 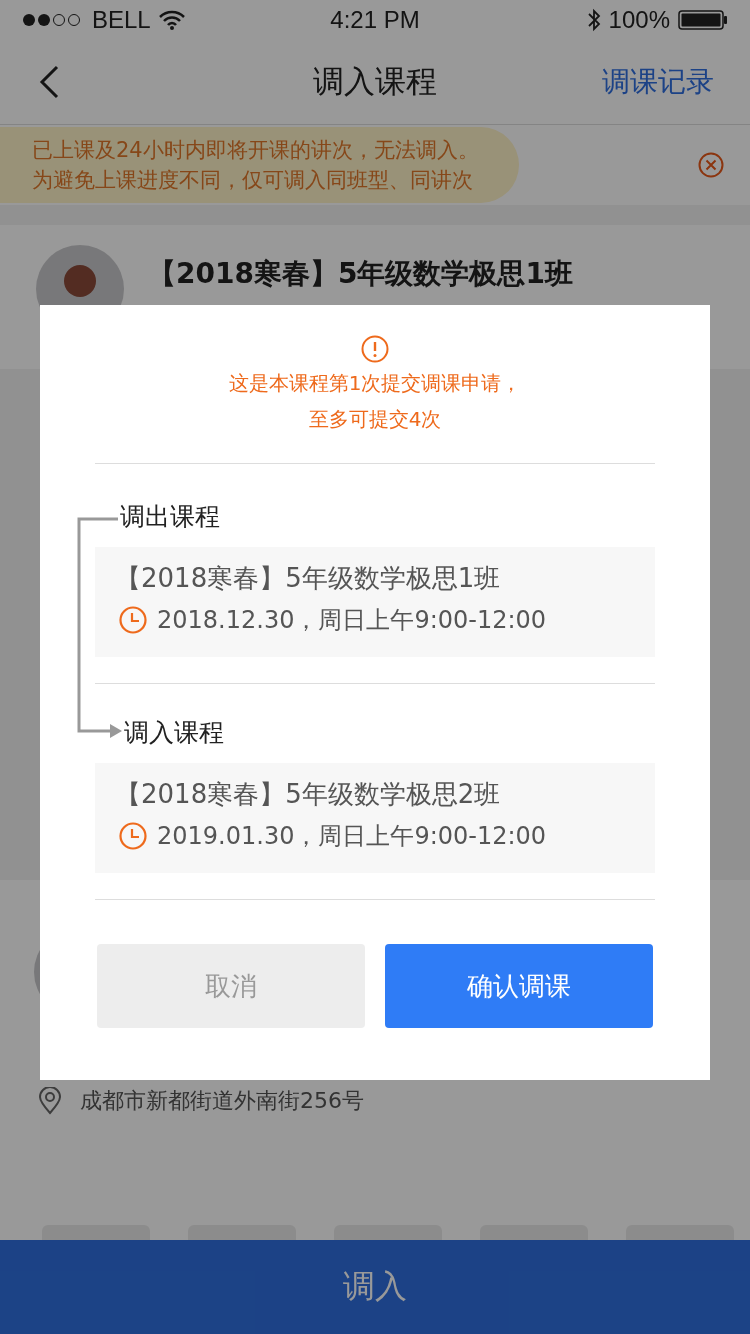 What do you see at coordinates (231, 986) in the screenshot?
I see `cancel-button: 取消` at bounding box center [231, 986].